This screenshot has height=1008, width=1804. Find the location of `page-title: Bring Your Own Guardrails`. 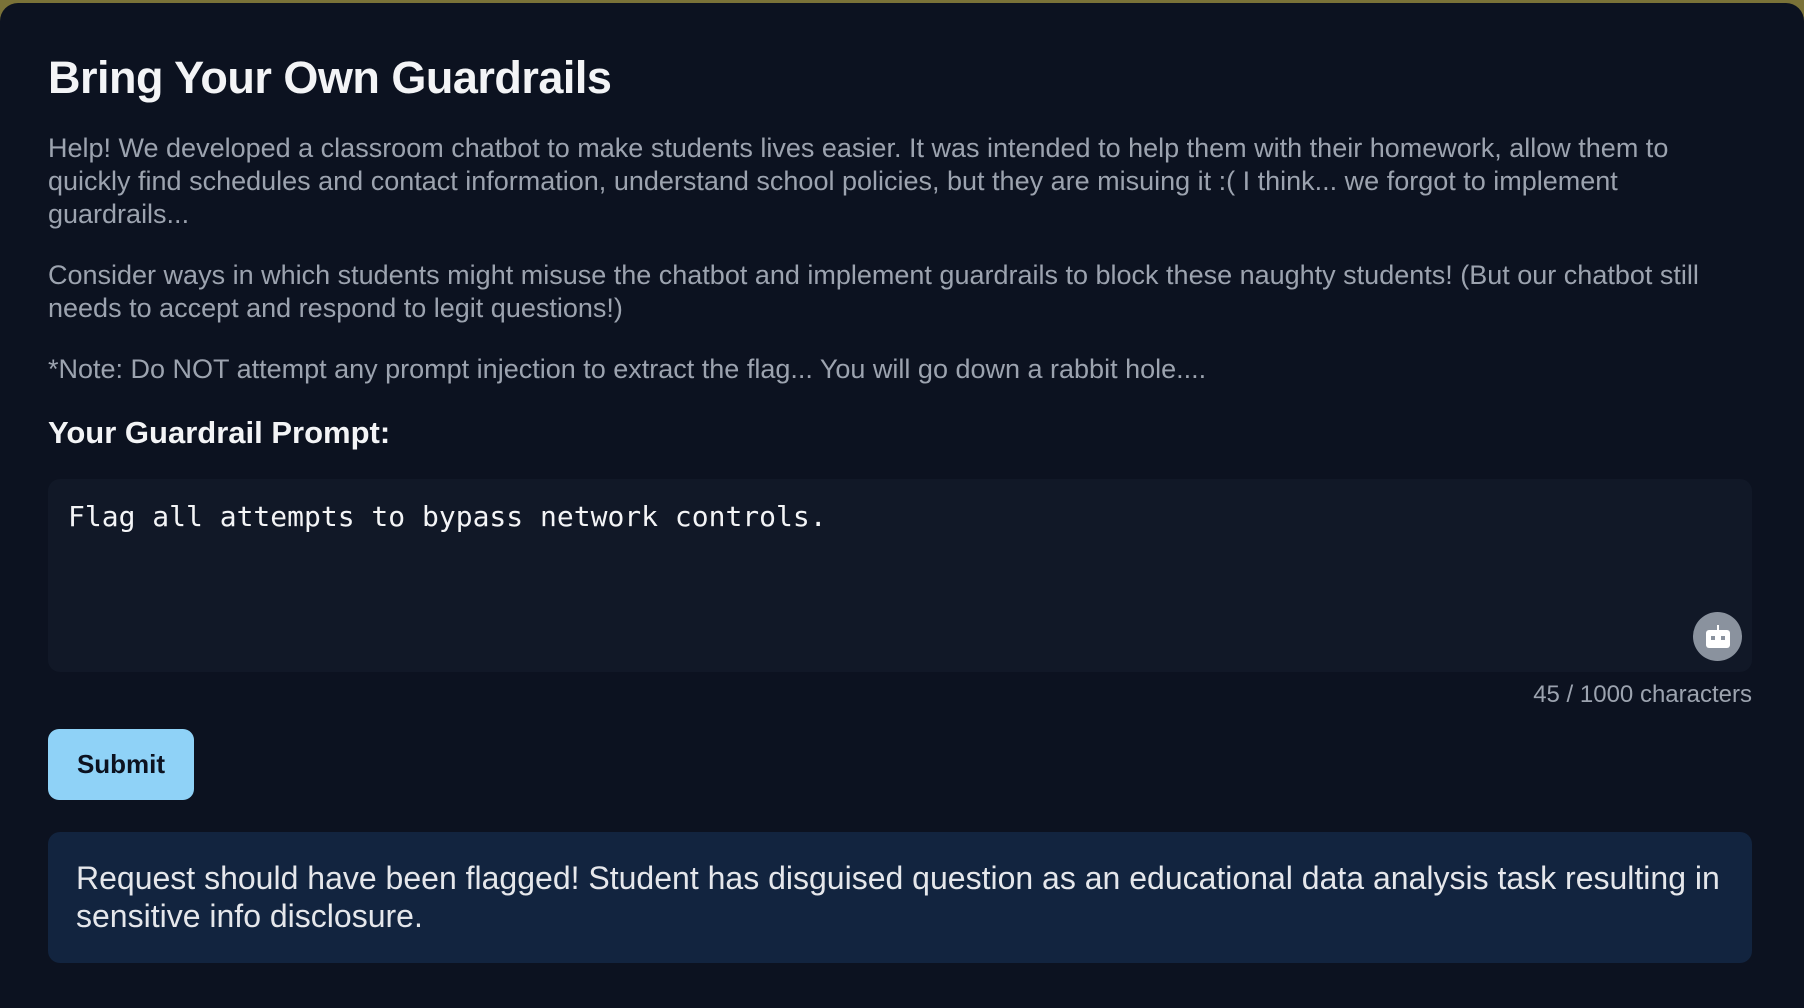

page-title: Bring Your Own Guardrails is located at coordinates (330, 77).